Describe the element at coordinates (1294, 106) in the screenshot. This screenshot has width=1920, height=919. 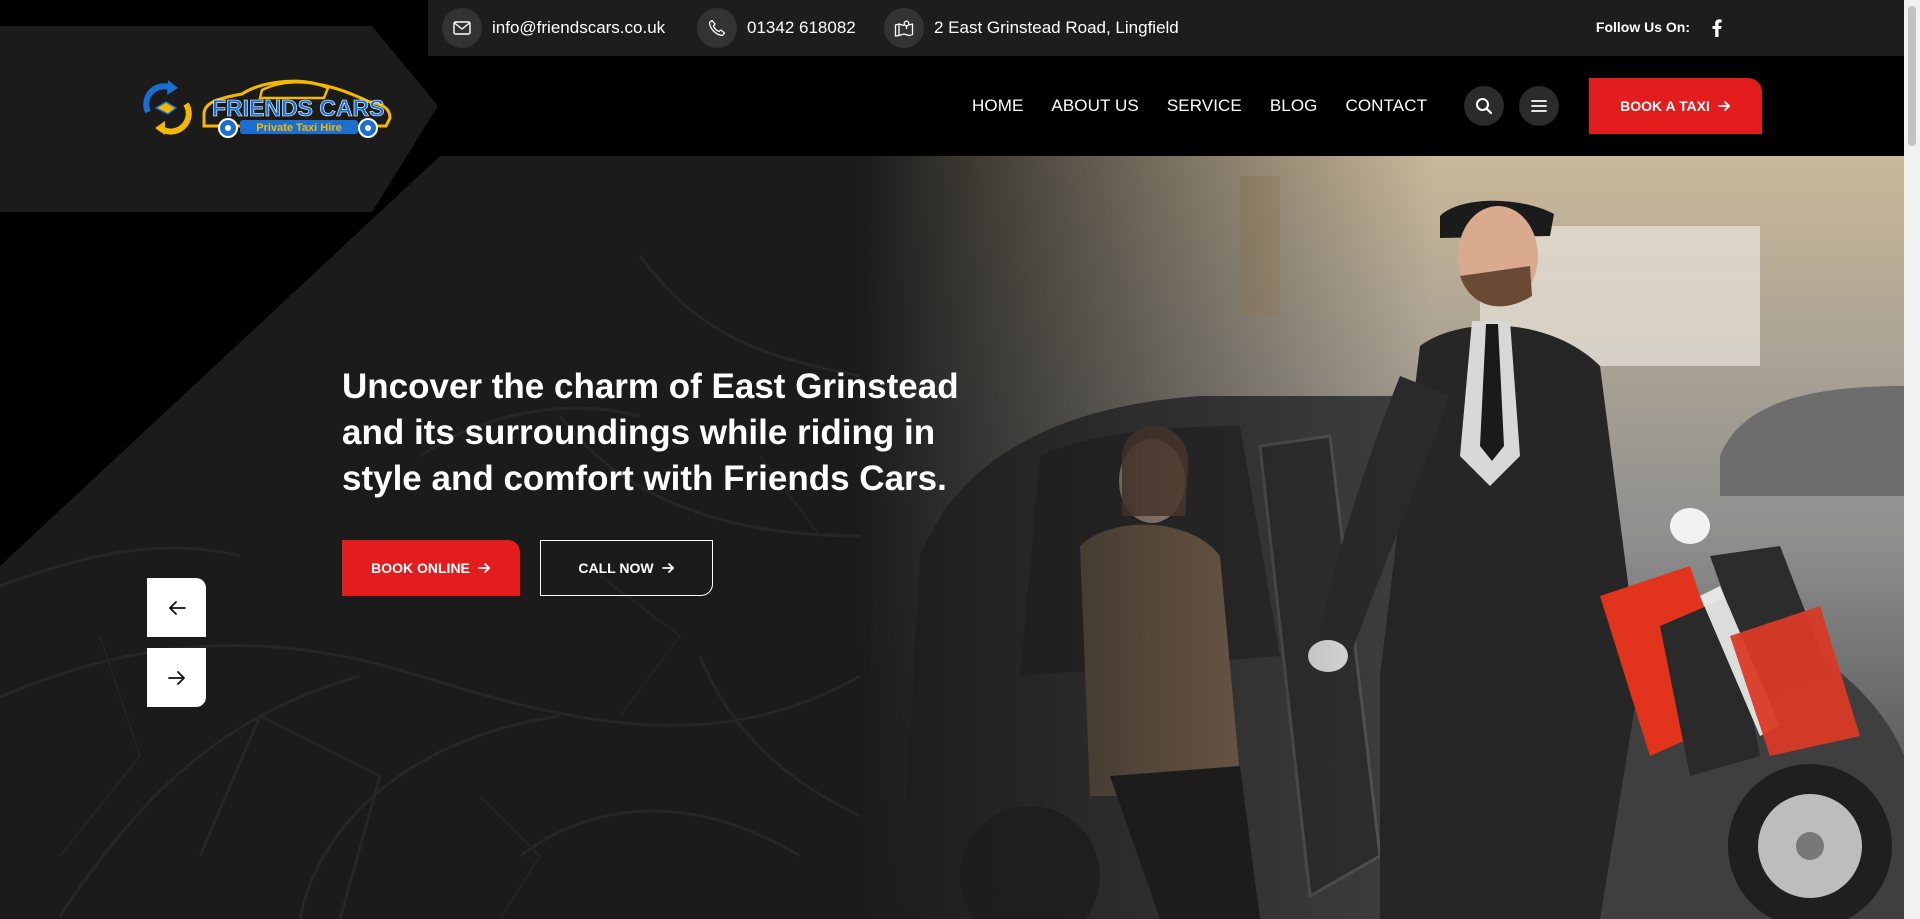
I see `nav-blog: BLOG` at that location.